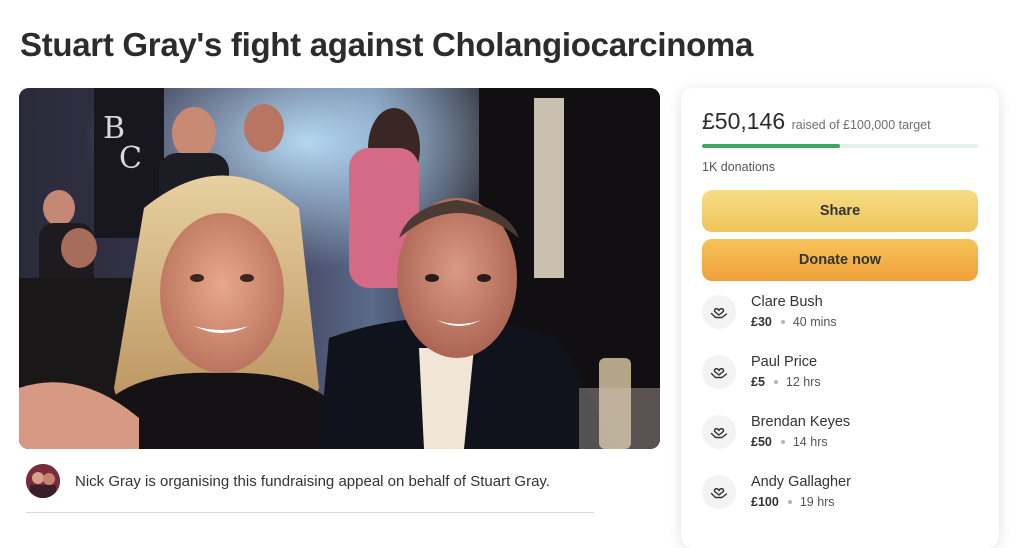 This screenshot has width=1024, height=548. I want to click on donor-name: Brendan Keyes, so click(801, 422).